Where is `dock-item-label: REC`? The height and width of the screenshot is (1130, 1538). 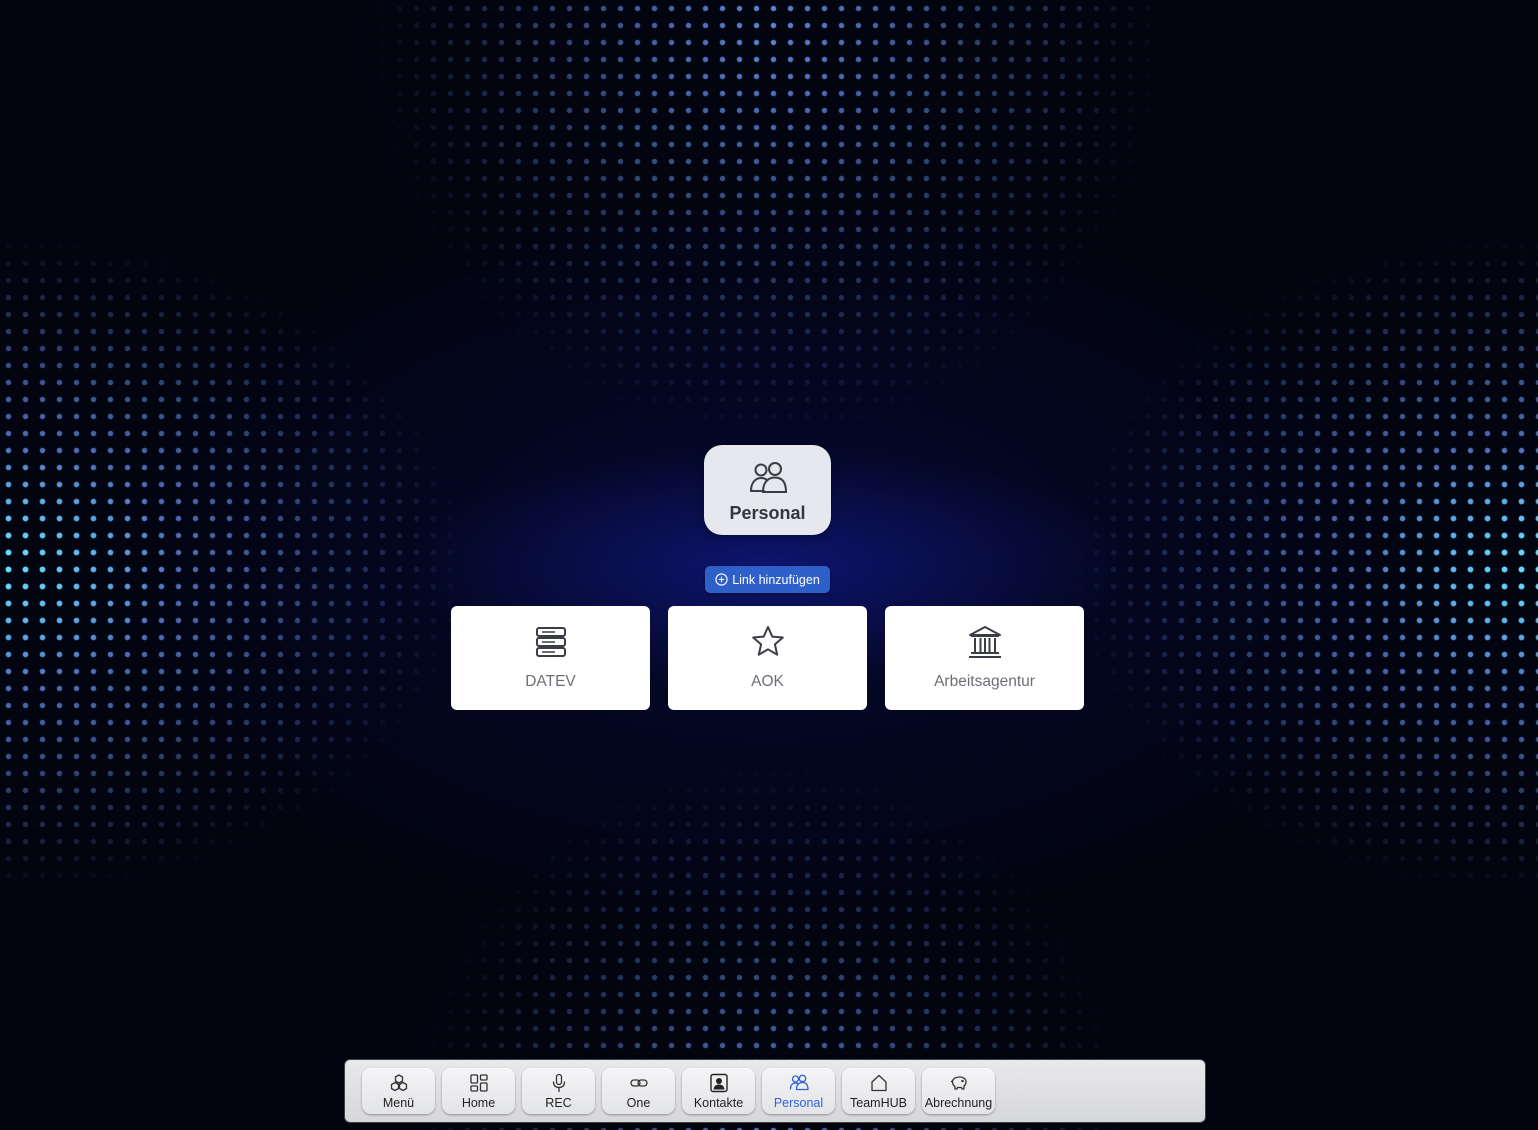 dock-item-label: REC is located at coordinates (558, 1103).